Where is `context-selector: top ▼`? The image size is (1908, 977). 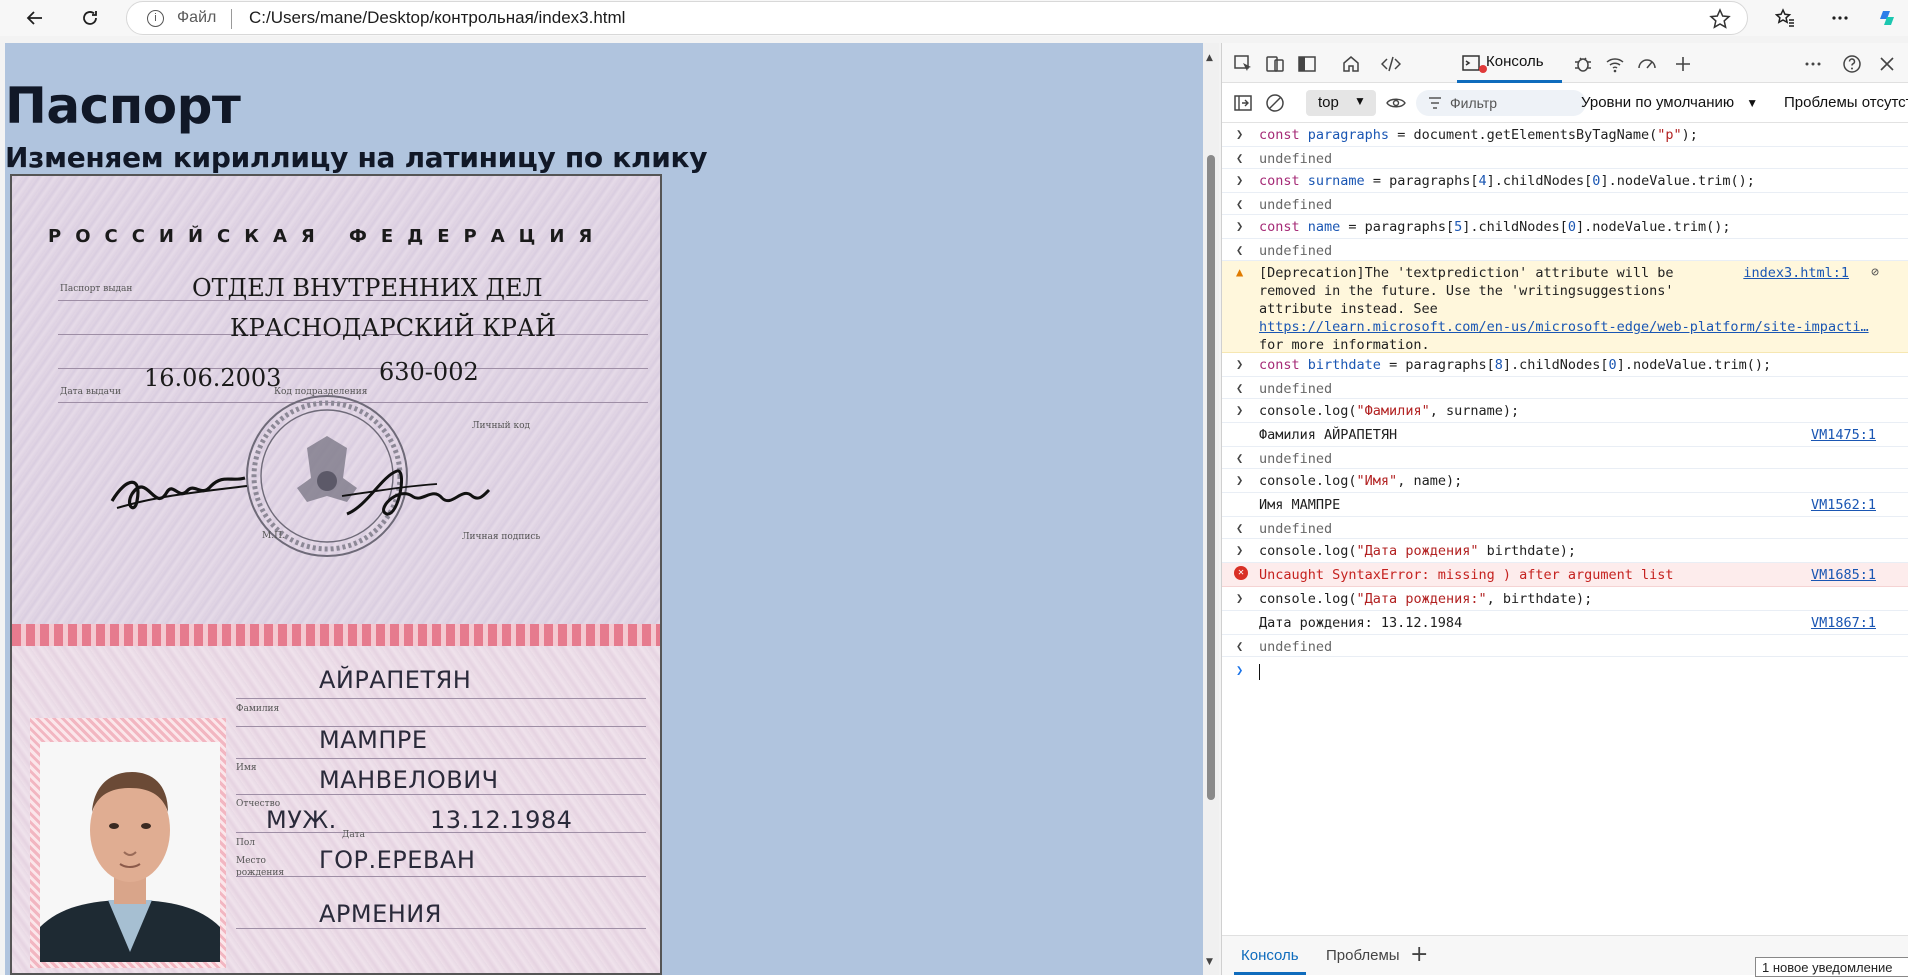
context-selector: top ▼ is located at coordinates (1341, 103).